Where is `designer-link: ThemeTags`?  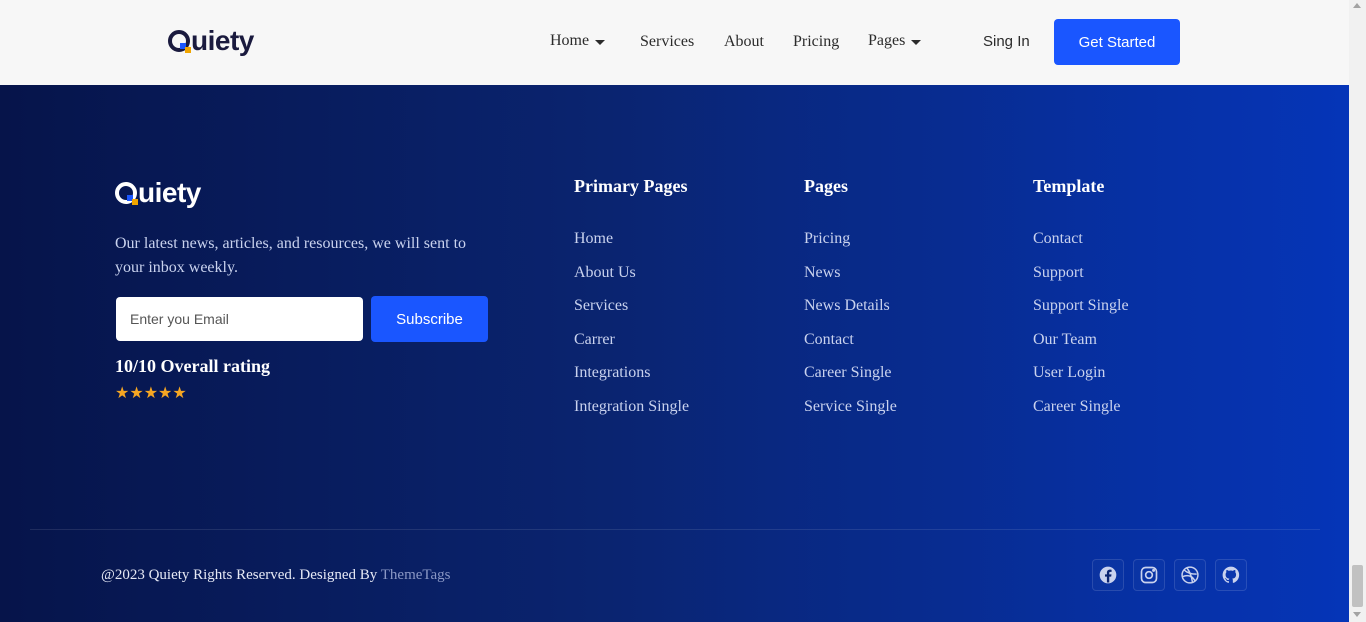 designer-link: ThemeTags is located at coordinates (416, 575).